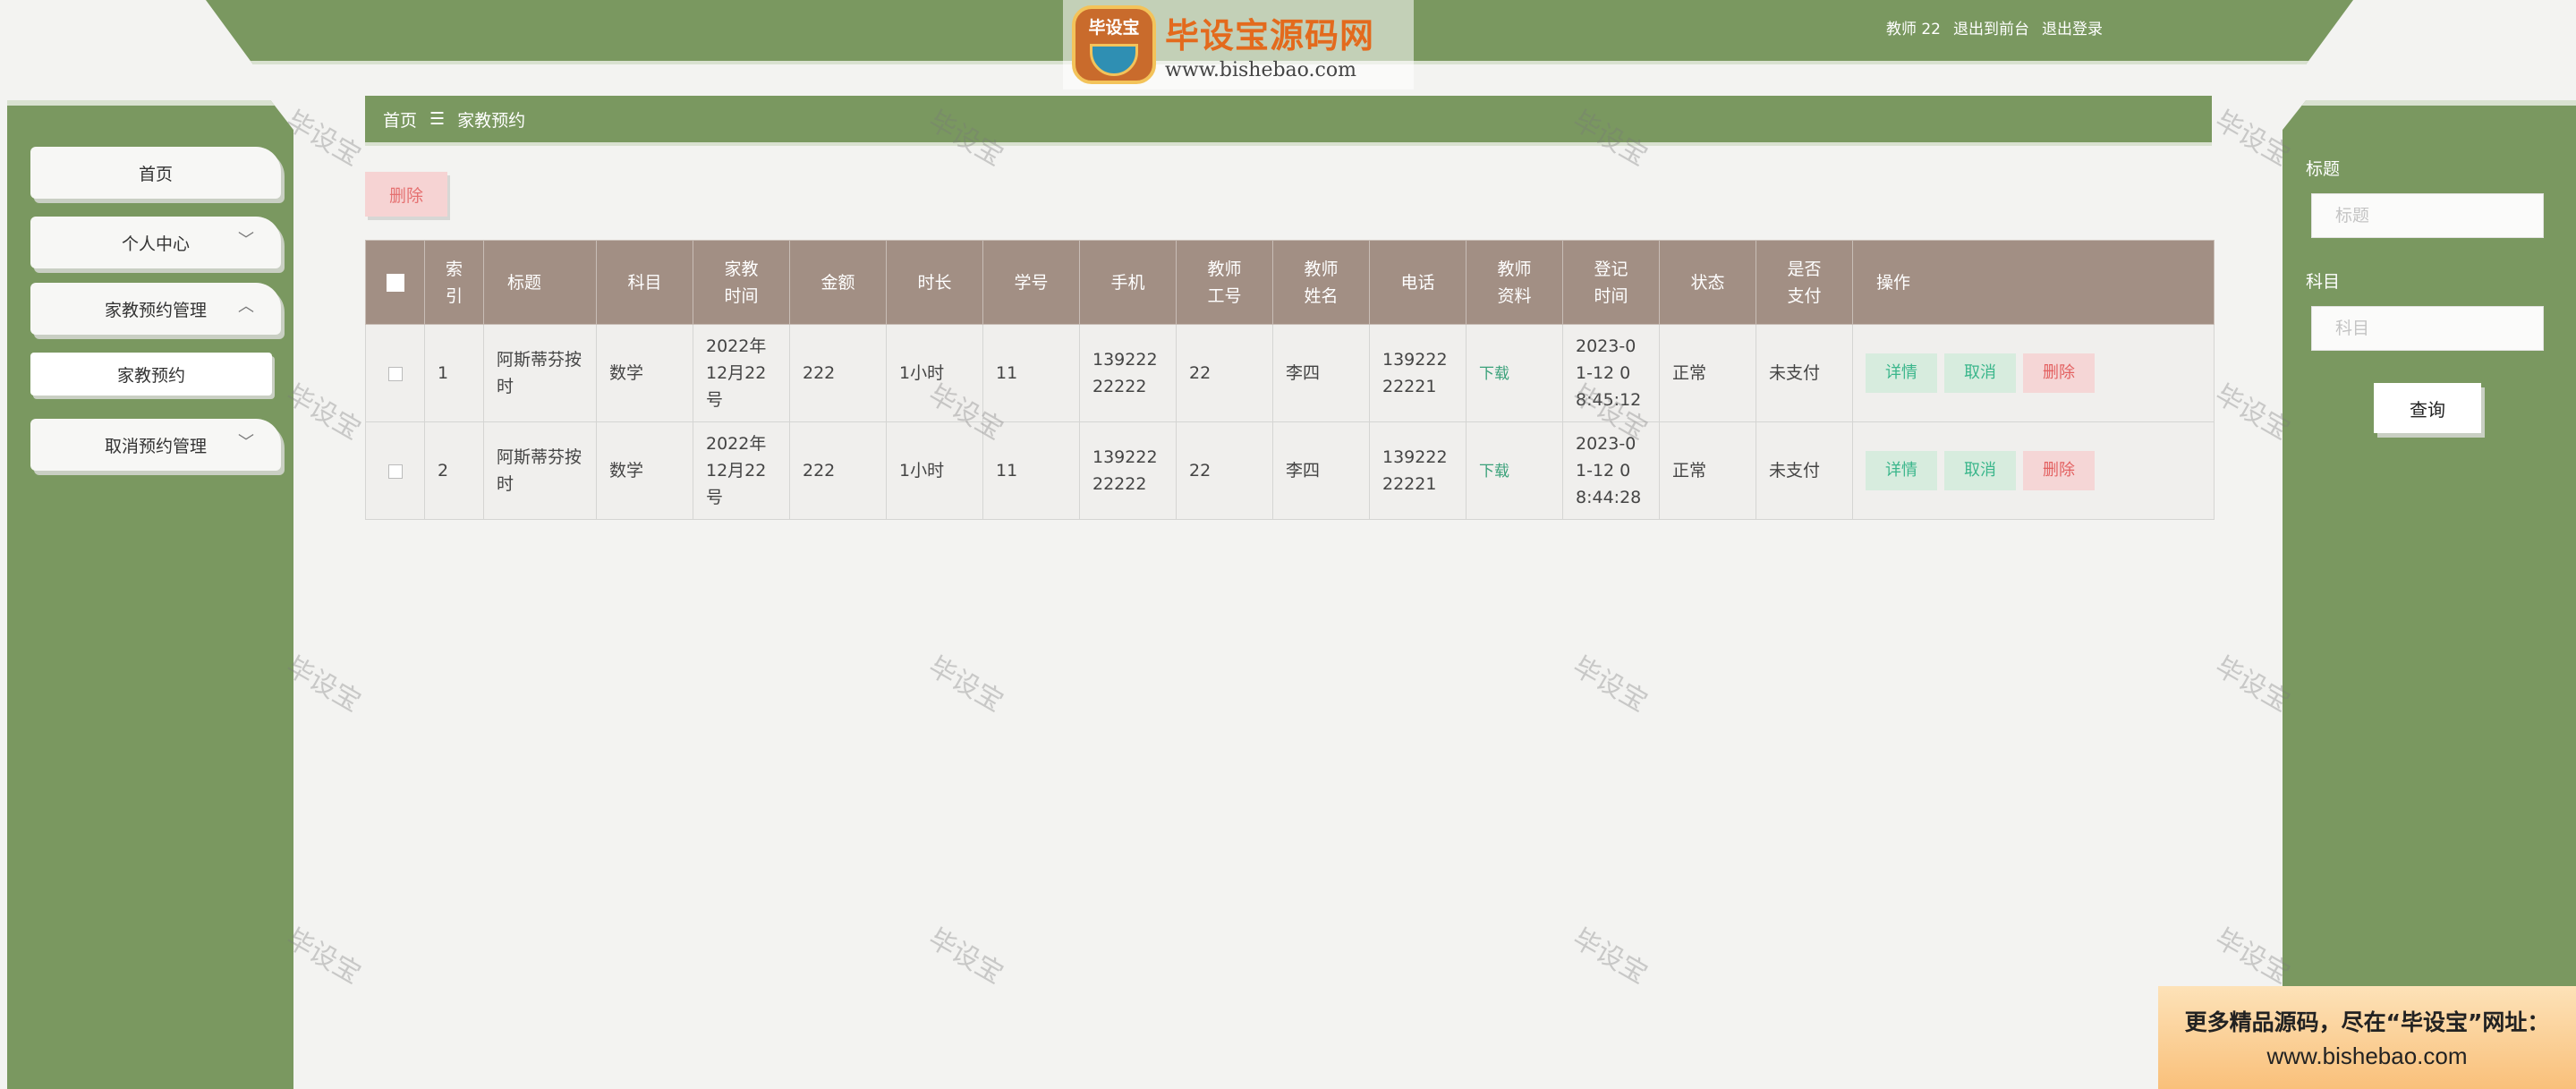 The width and height of the screenshot is (2576, 1089). Describe the element at coordinates (1707, 282) in the screenshot. I see `col-status: 状态` at that location.